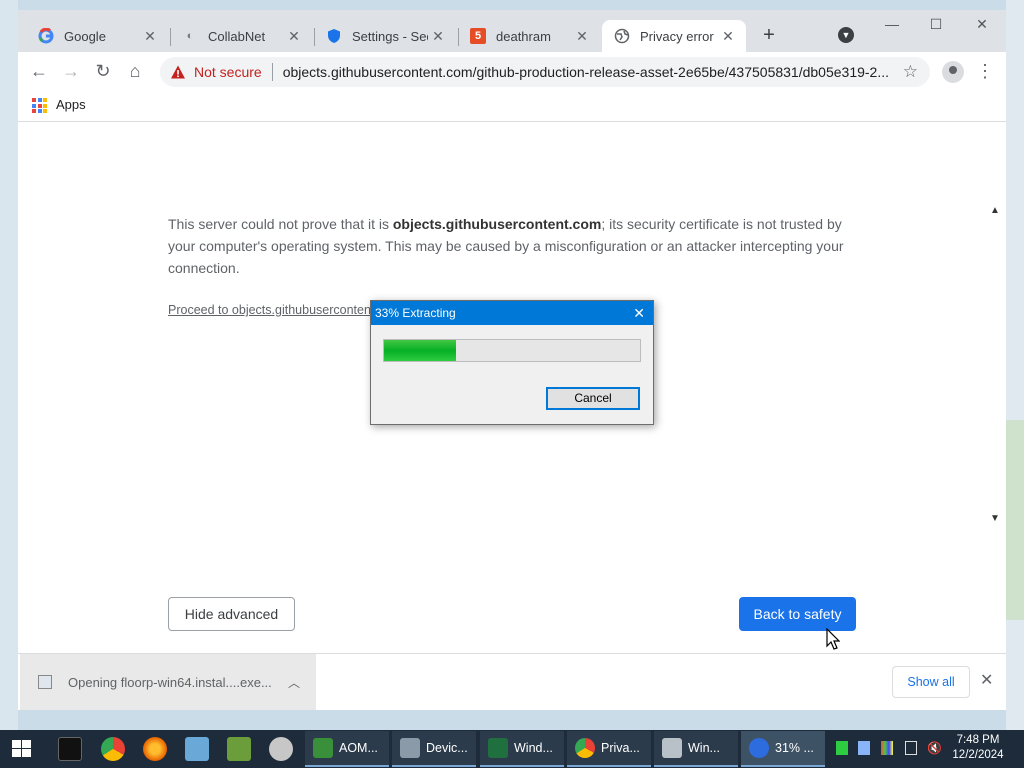 The height and width of the screenshot is (768, 1024). What do you see at coordinates (887, 748) in the screenshot?
I see `color-tray-icon` at bounding box center [887, 748].